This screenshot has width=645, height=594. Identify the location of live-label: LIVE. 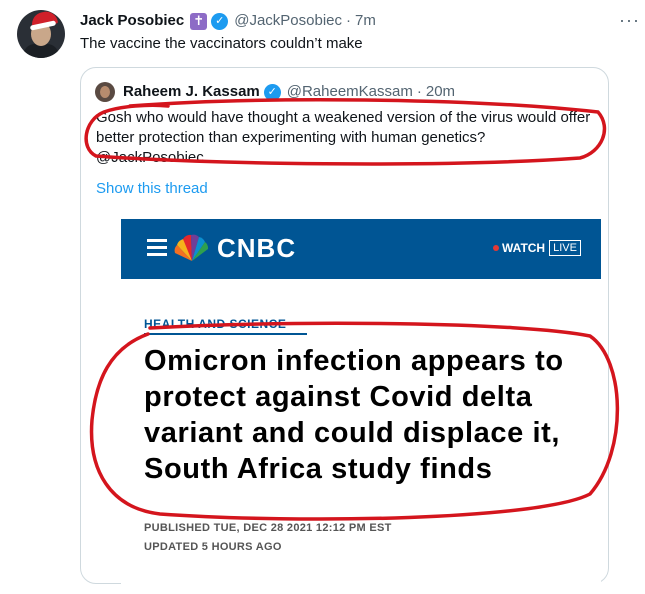
(565, 248).